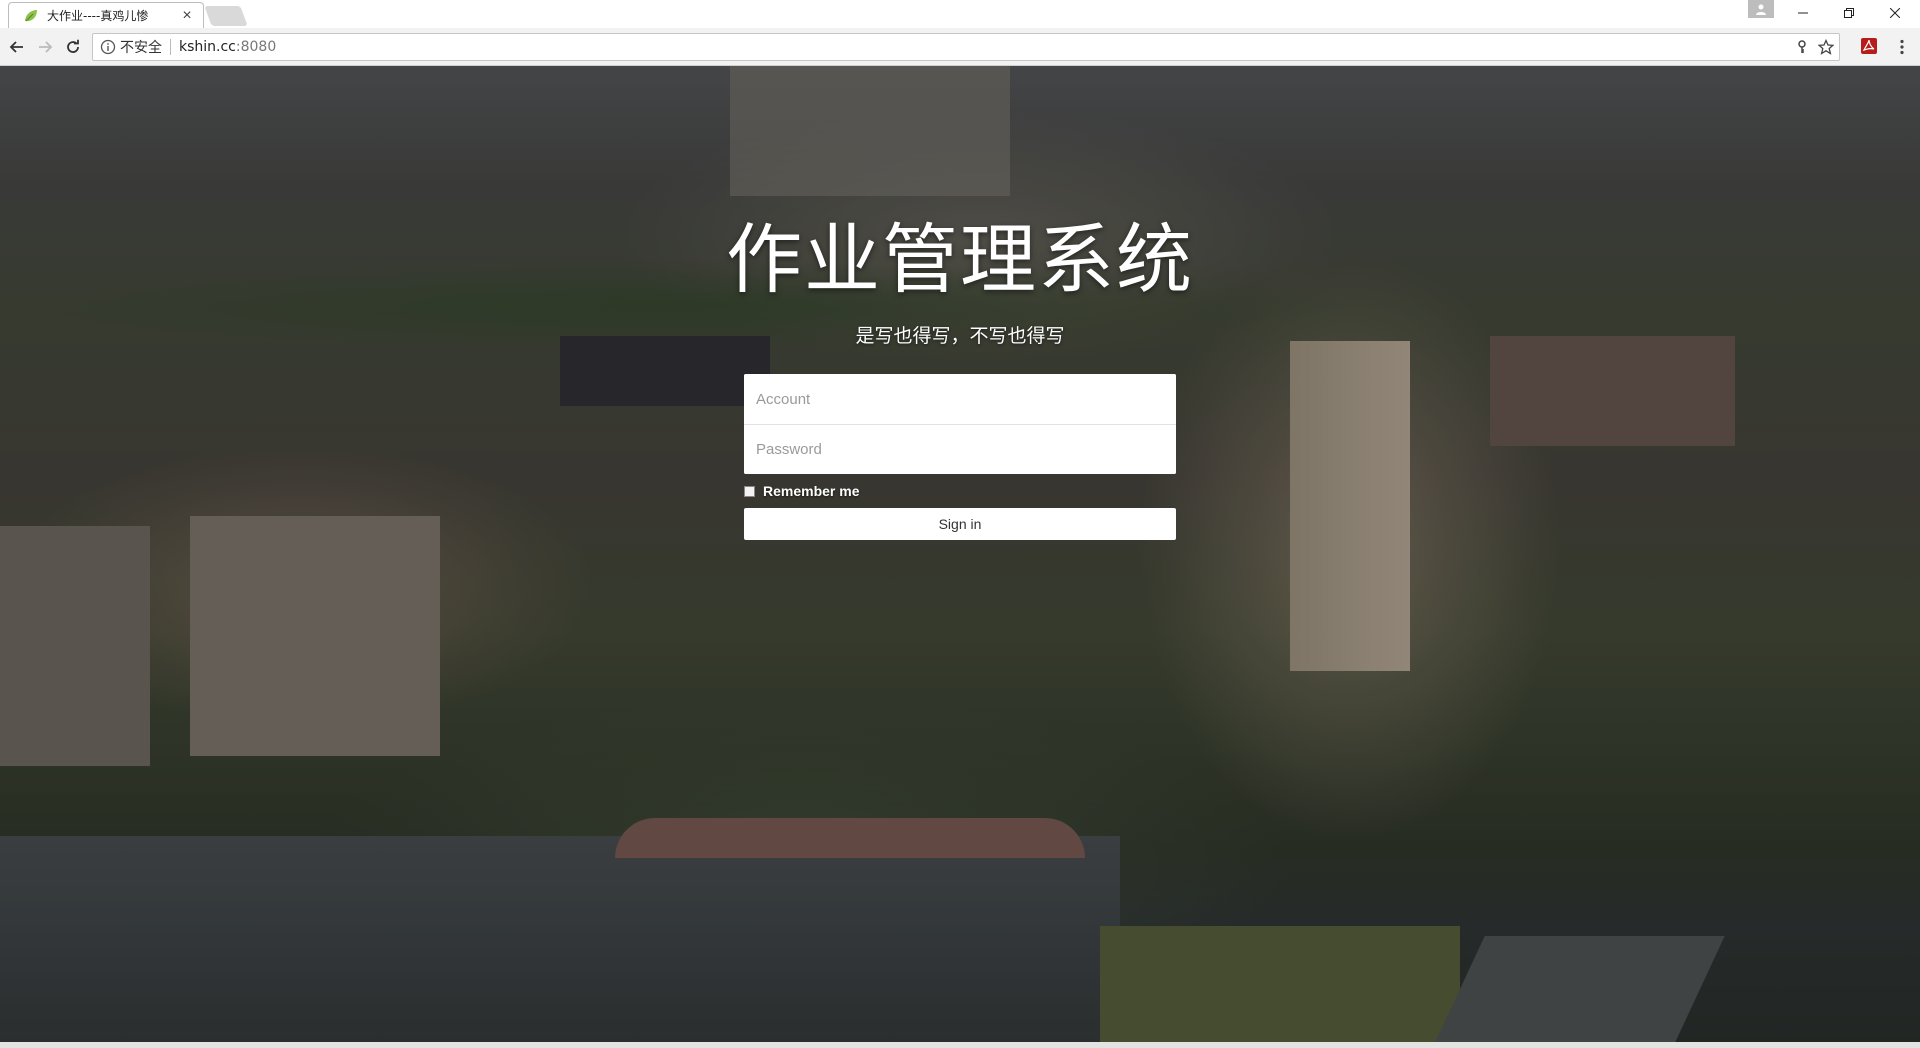 The height and width of the screenshot is (1048, 1920). I want to click on account-input, so click(960, 399).